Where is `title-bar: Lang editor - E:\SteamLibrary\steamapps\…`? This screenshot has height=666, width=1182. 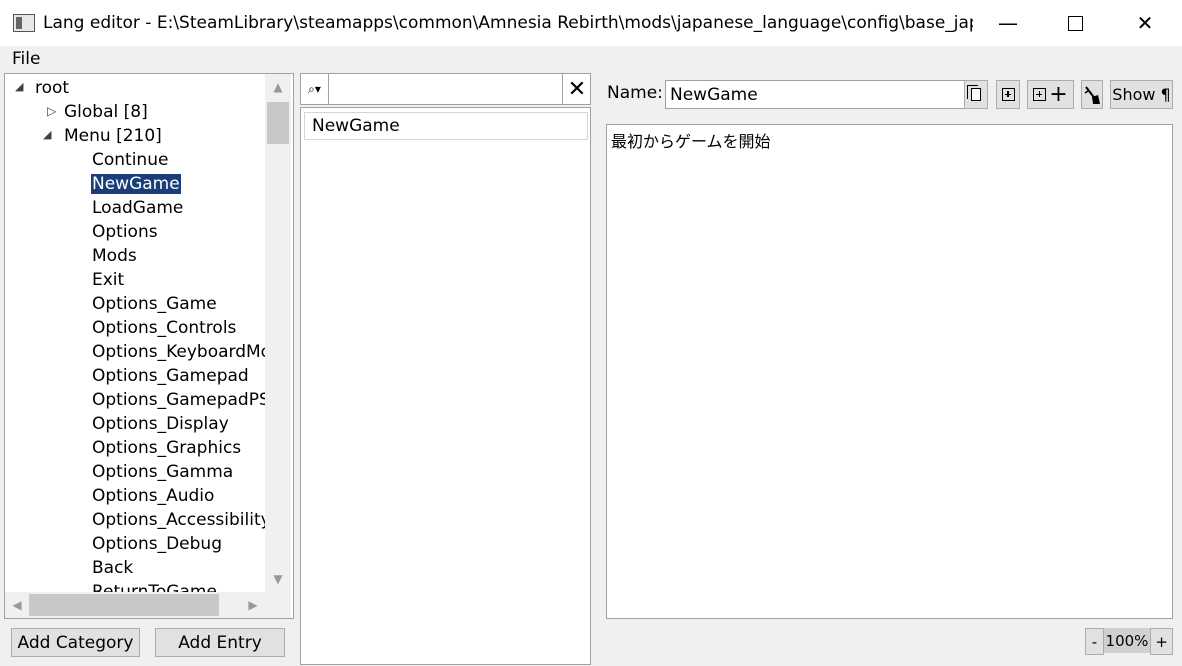 title-bar: Lang editor - E:\SteamLibrary\steamapps\… is located at coordinates (591, 23).